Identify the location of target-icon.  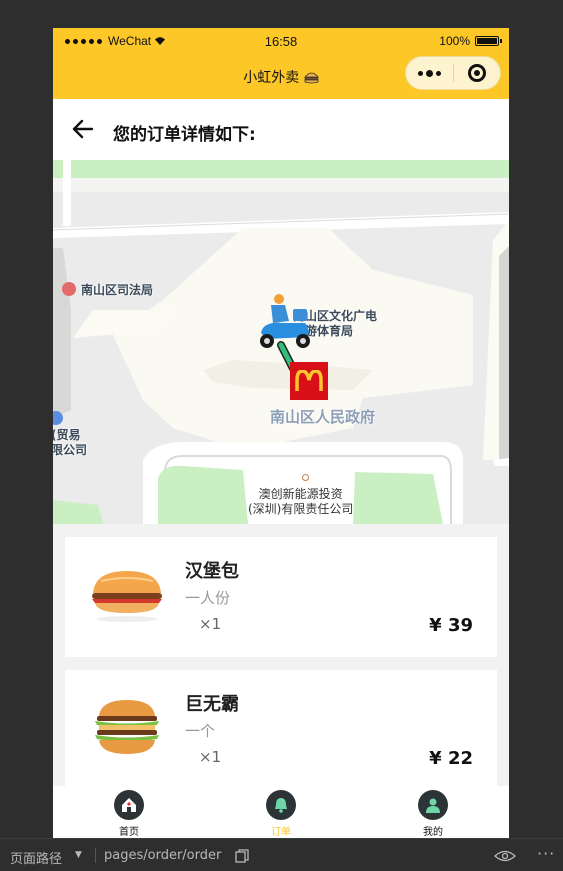
(476, 73).